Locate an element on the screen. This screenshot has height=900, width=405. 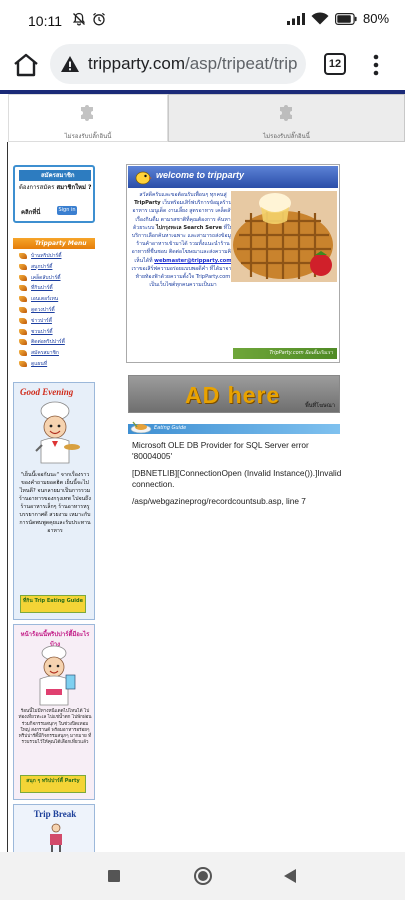
browser-toolbar: tripparty.com/asp/tripeat/trip 12 is located at coordinates (202, 65).